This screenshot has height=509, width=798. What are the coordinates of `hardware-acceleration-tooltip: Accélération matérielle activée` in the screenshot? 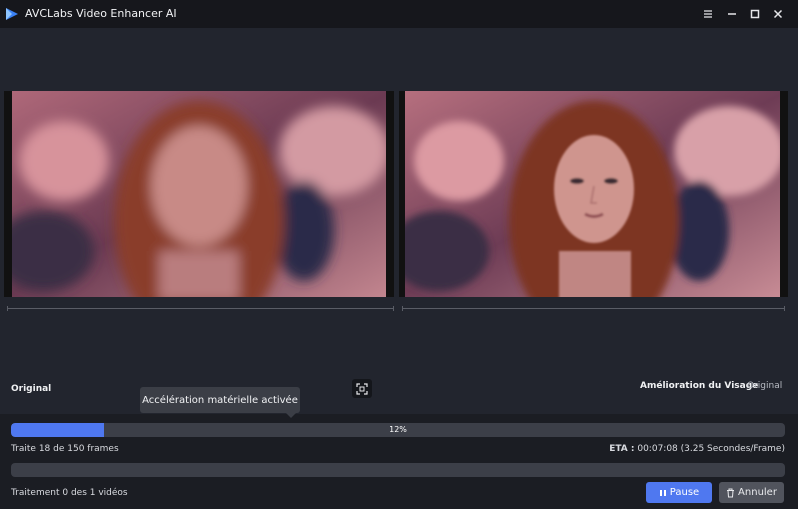 It's located at (220, 402).